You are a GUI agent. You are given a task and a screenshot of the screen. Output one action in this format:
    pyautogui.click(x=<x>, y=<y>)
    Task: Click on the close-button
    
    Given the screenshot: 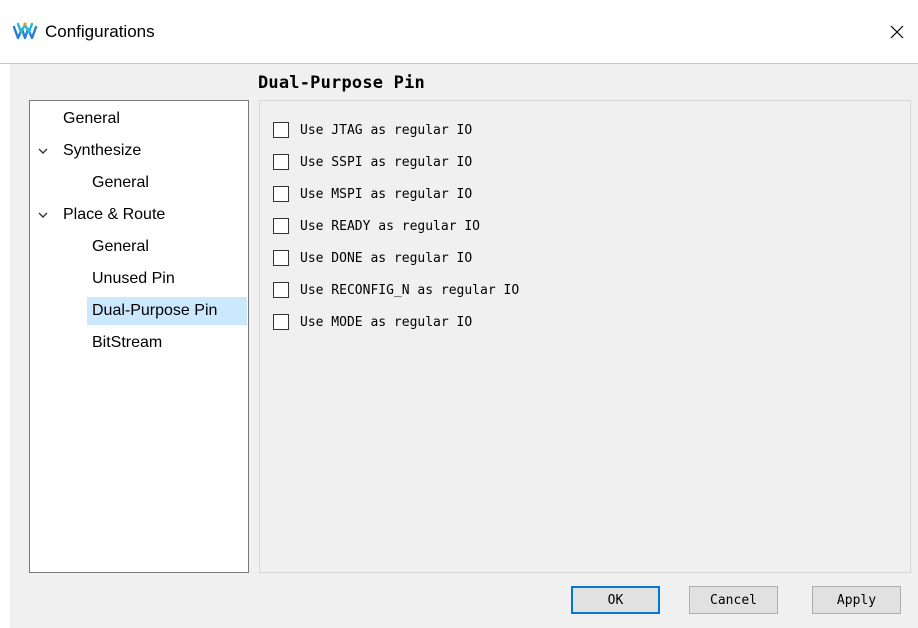 What is the action you would take?
    pyautogui.click(x=897, y=32)
    